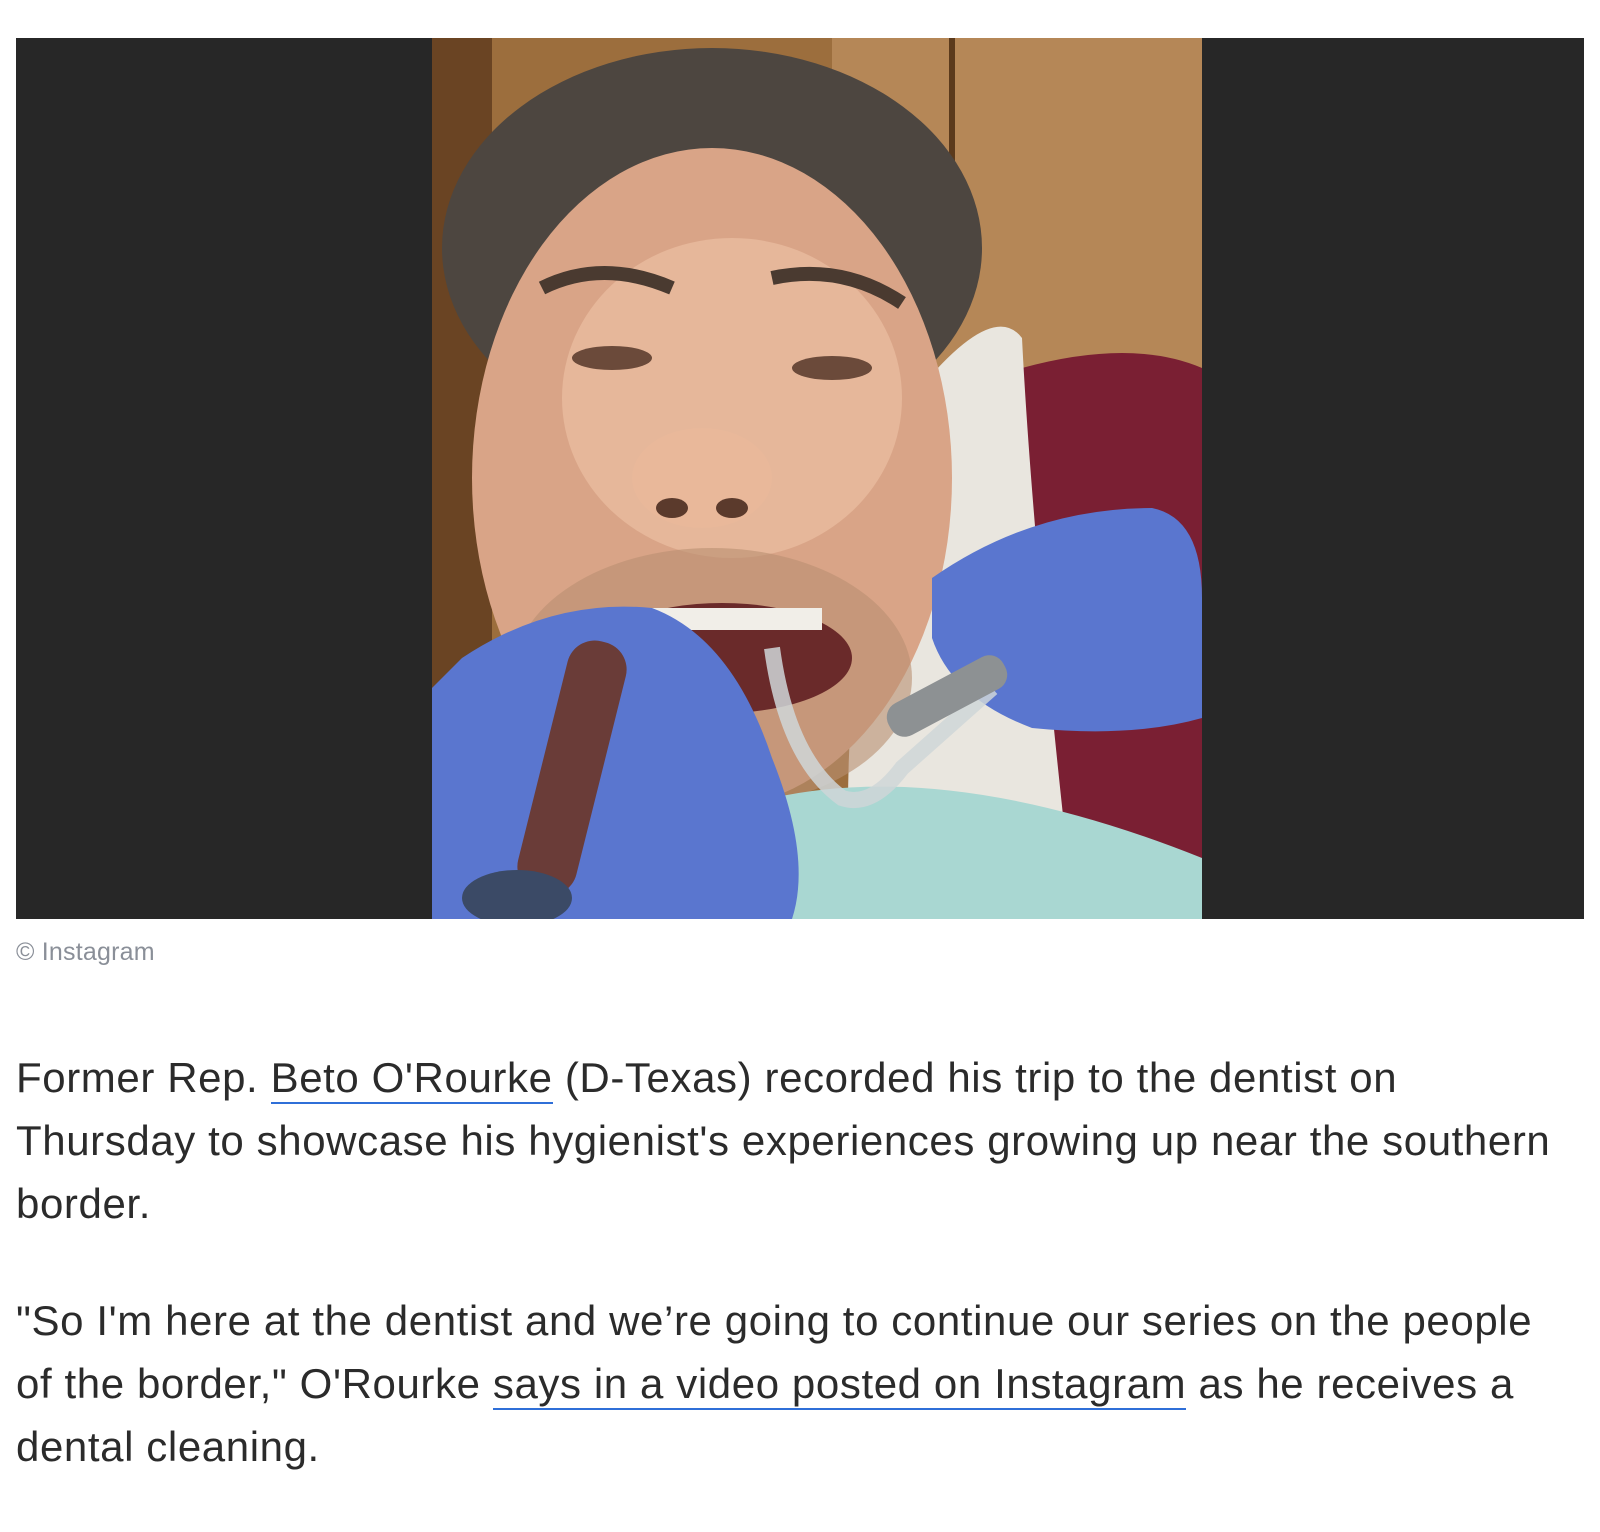 Image resolution: width=1600 pixels, height=1532 pixels. Describe the element at coordinates (411, 1079) in the screenshot. I see `beto-orourke-link: Beto O'Rourke` at that location.